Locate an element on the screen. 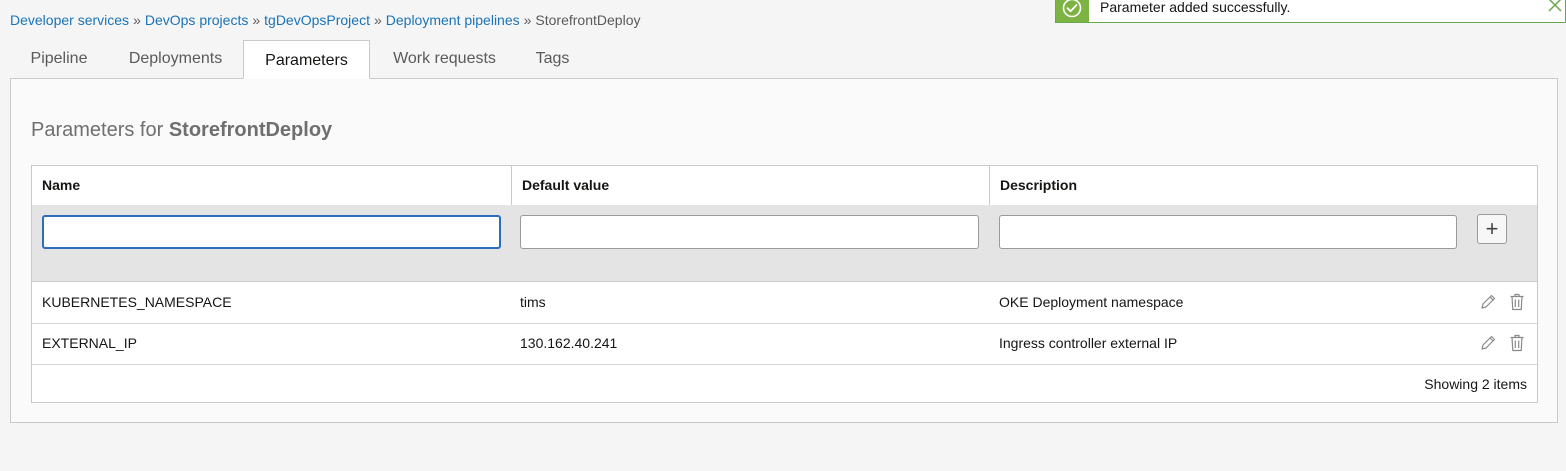 The width and height of the screenshot is (1566, 471). page-title-prefix: Parameters for is located at coordinates (97, 130).